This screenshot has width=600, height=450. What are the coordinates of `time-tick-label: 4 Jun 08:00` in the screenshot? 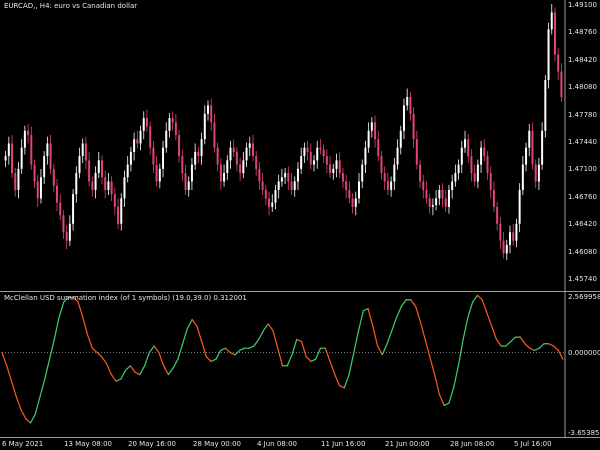 It's located at (277, 444).